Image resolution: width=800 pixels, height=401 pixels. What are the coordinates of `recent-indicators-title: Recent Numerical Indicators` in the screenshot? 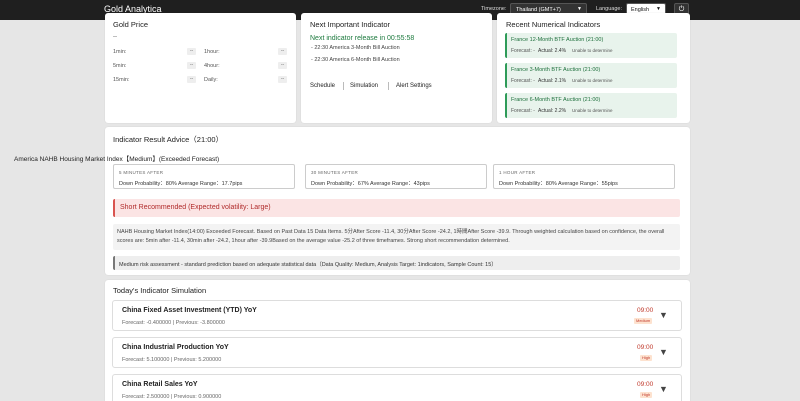 It's located at (553, 24).